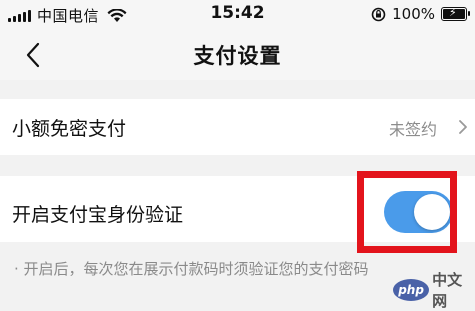 This screenshot has width=475, height=311. I want to click on status-right: 100% ⚡, so click(420, 14).